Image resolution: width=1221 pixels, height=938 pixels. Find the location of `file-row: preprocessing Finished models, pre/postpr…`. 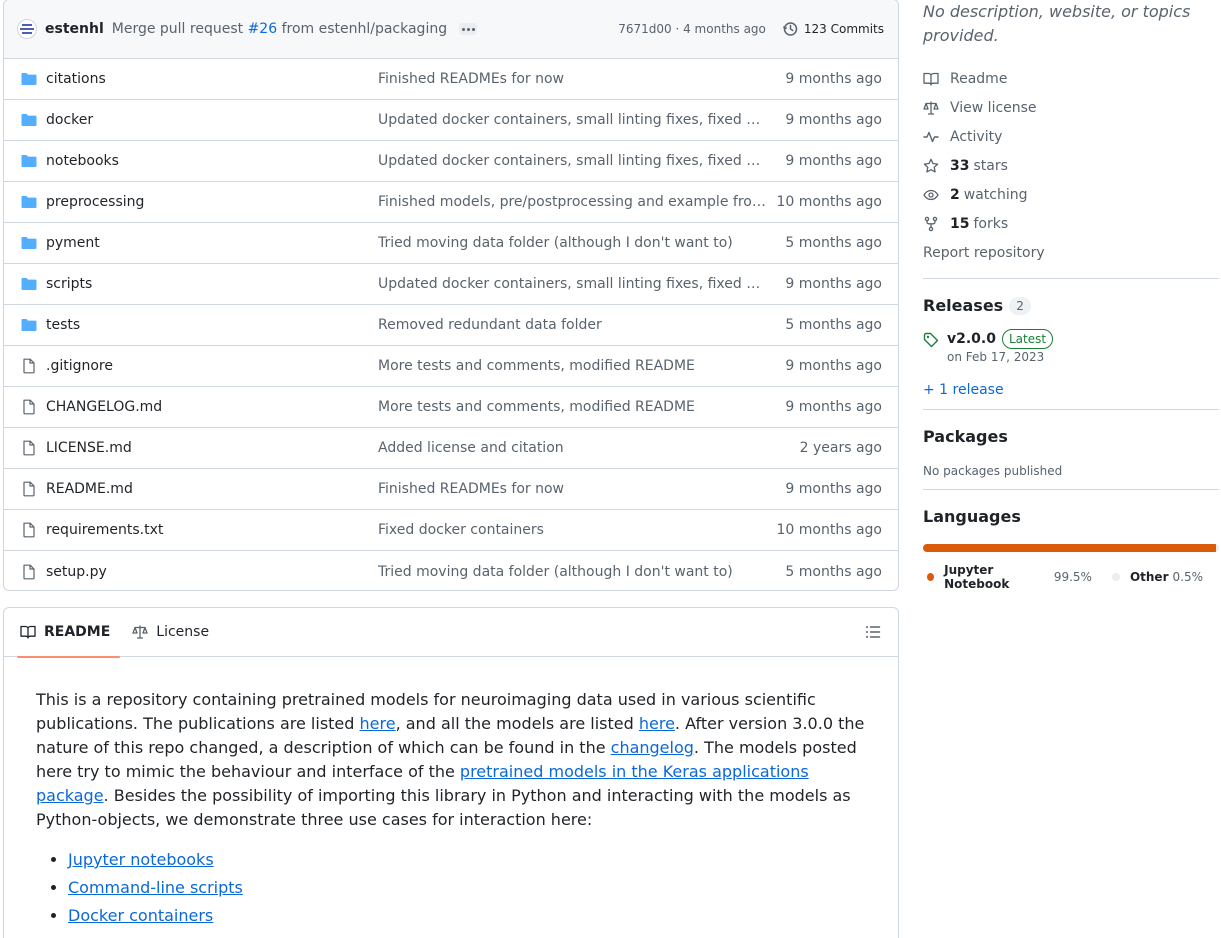

file-row: preprocessing Finished models, pre/postpr… is located at coordinates (451, 202).